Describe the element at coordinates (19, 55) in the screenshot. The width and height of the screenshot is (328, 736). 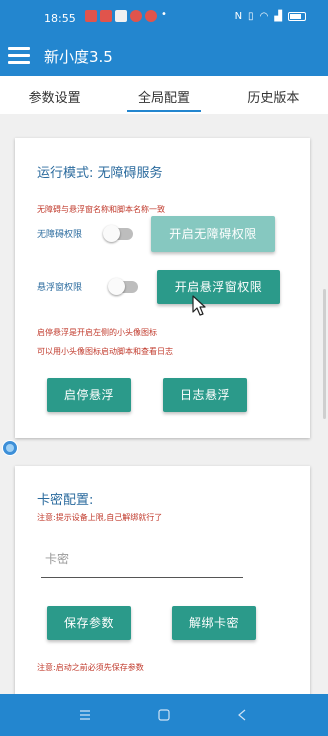
I see `hamburger-menu-icon` at that location.